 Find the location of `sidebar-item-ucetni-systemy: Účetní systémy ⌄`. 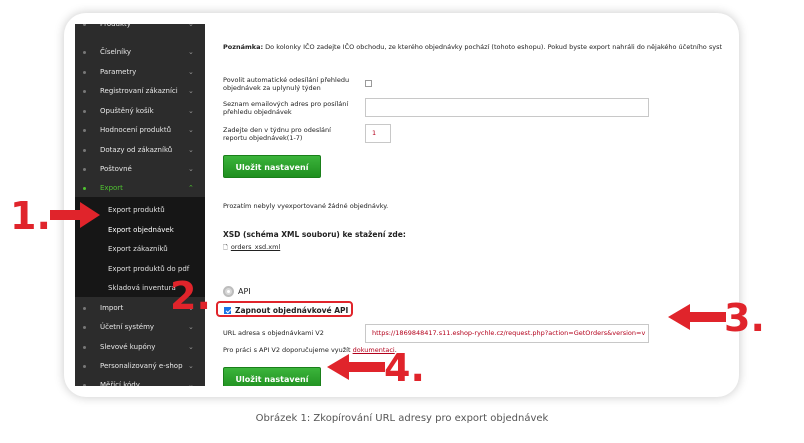

sidebar-item-ucetni-systemy: Účetní systémy ⌄ is located at coordinates (140, 327).